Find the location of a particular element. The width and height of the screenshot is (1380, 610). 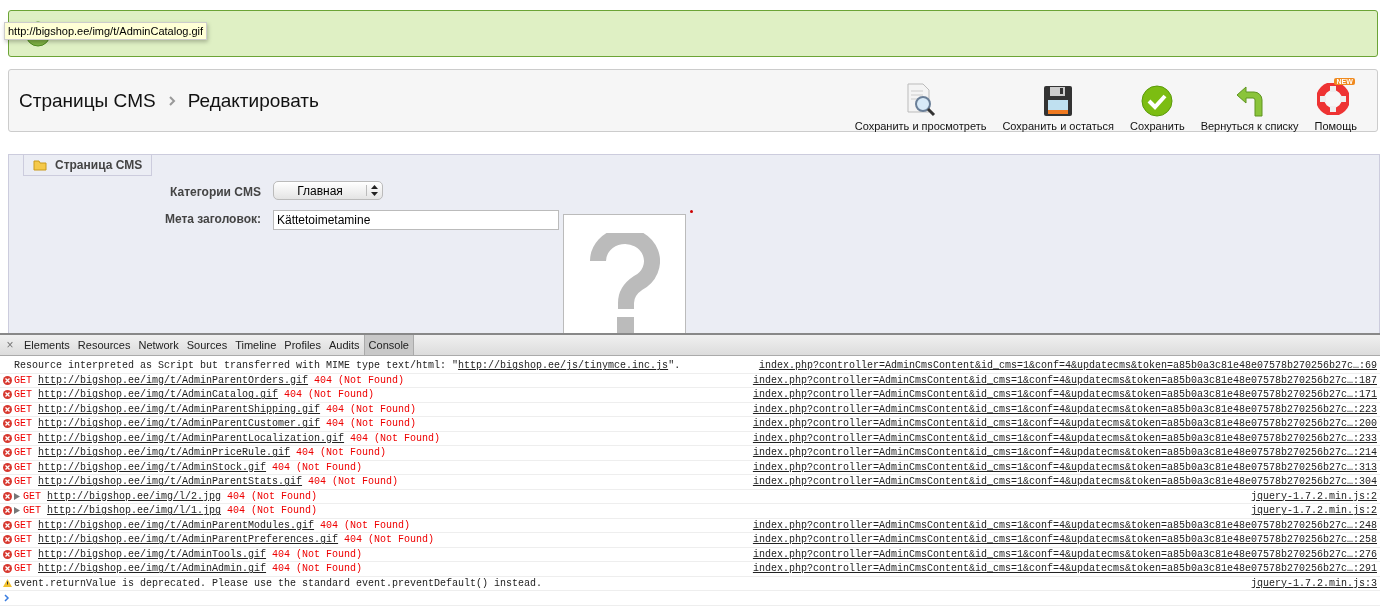

url-link: http://bigshop.ee/img/t/AdminParentPreferences.gif is located at coordinates (188, 540).